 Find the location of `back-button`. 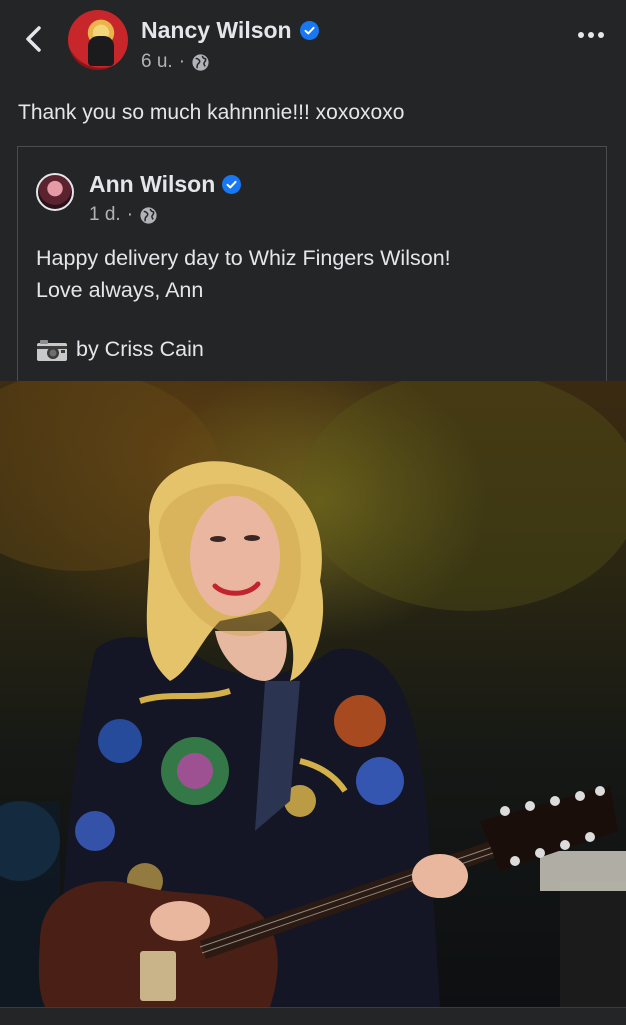

back-button is located at coordinates (34, 39).